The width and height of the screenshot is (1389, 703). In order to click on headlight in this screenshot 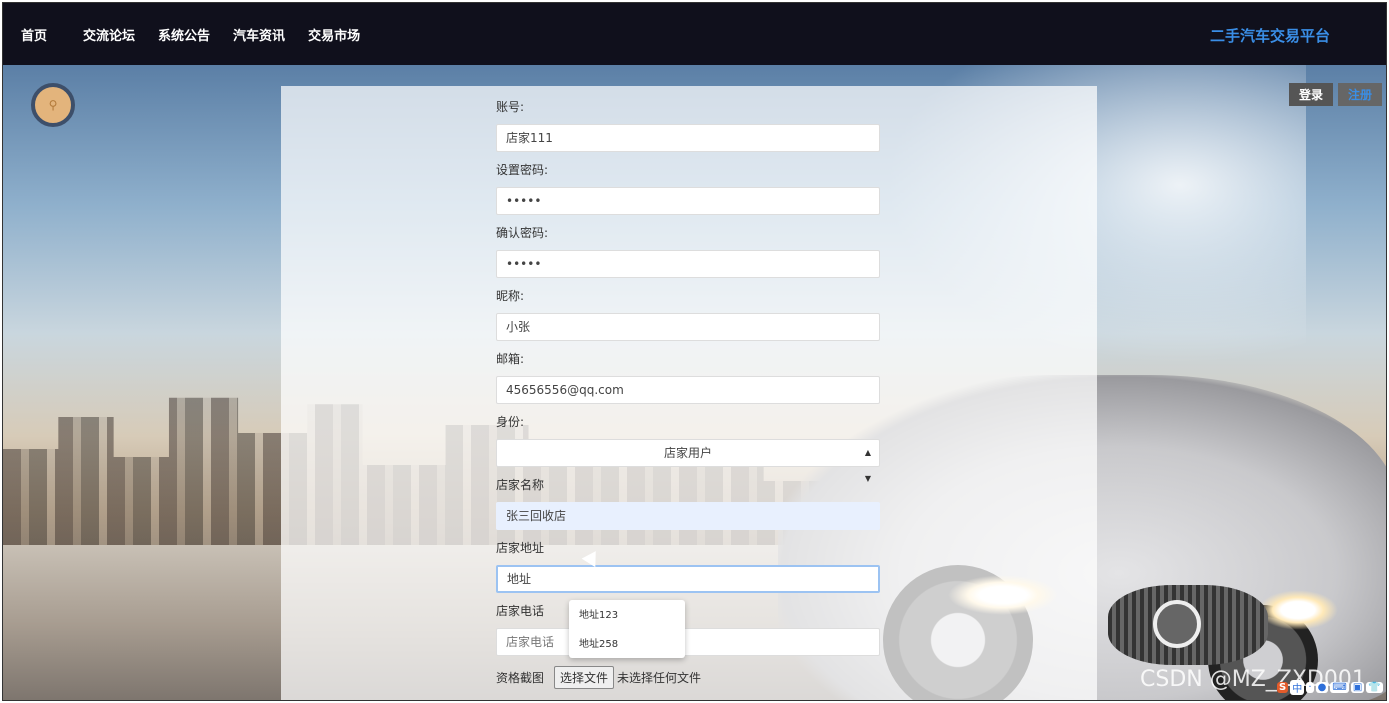, I will do `click(1298, 610)`.